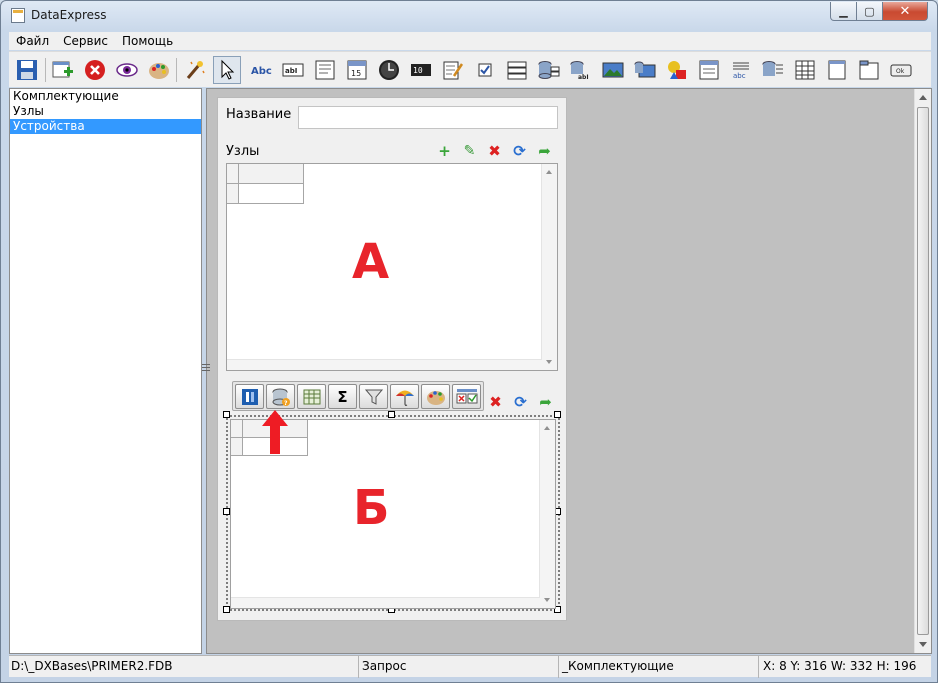 This screenshot has height=683, width=938. Describe the element at coordinates (85, 41) in the screenshot. I see `menu-service: Сервис` at that location.